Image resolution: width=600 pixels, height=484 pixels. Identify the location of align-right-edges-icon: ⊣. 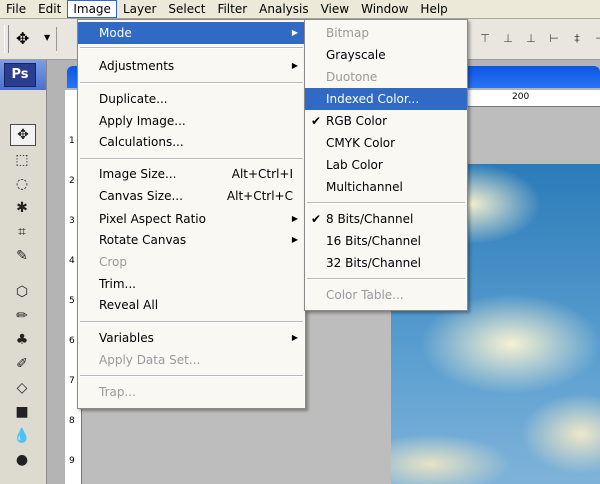
(596, 39).